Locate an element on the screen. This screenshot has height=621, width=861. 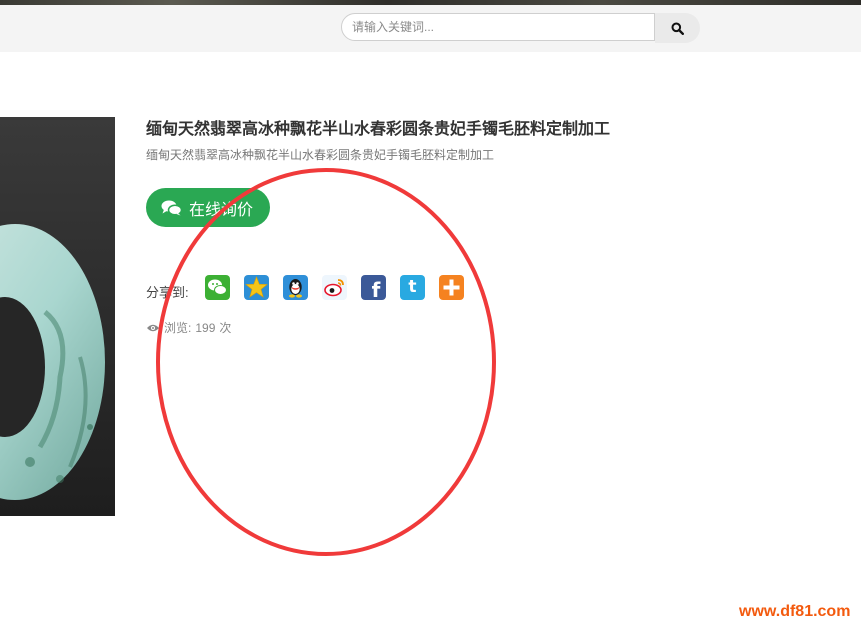
search-button is located at coordinates (677, 28).